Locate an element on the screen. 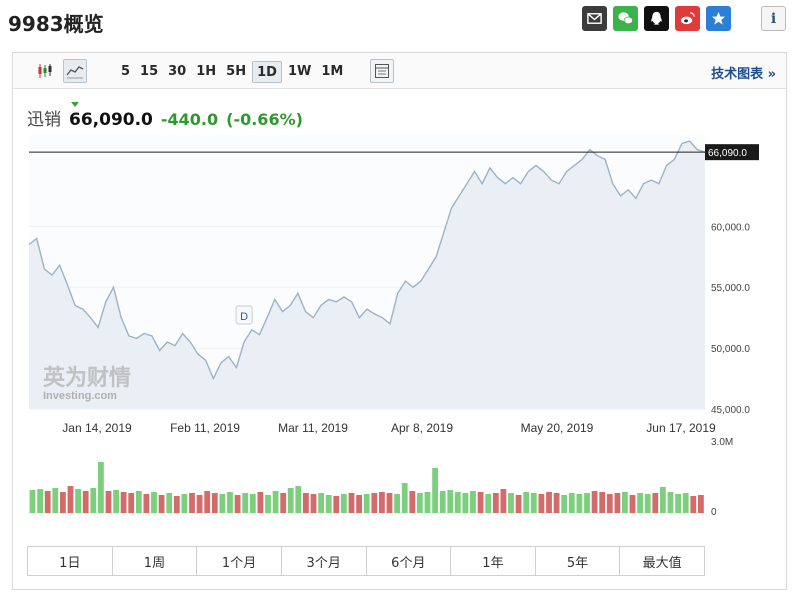  range-1-year: 1年 is located at coordinates (493, 561).